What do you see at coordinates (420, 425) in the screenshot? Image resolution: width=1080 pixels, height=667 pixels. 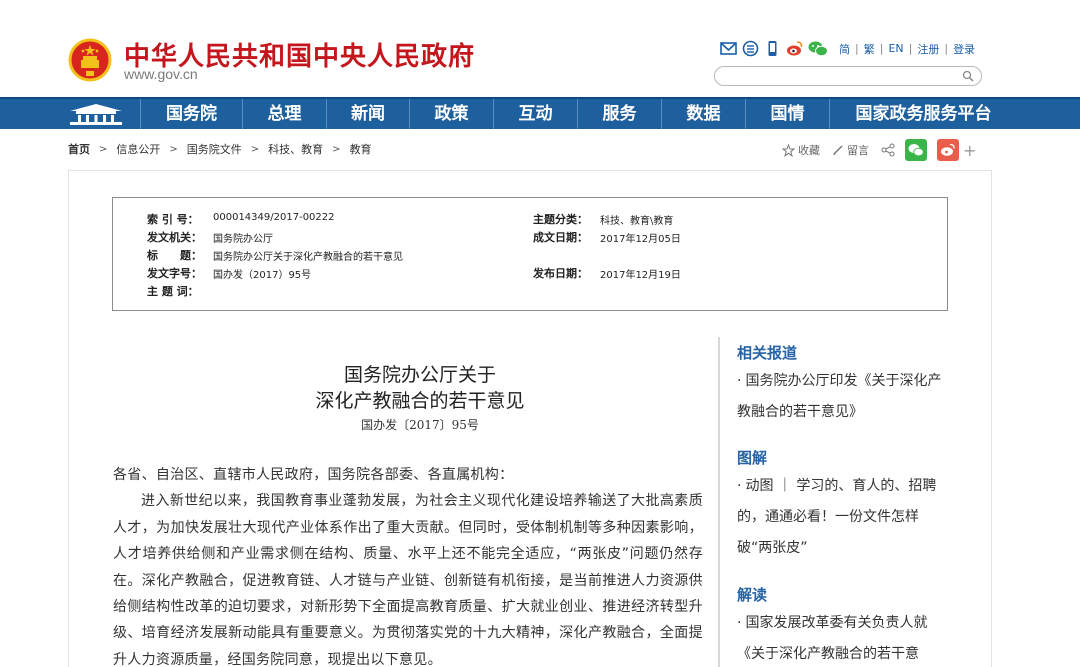 I see `article-doc-number: 国办发〔2017〕95号` at bounding box center [420, 425].